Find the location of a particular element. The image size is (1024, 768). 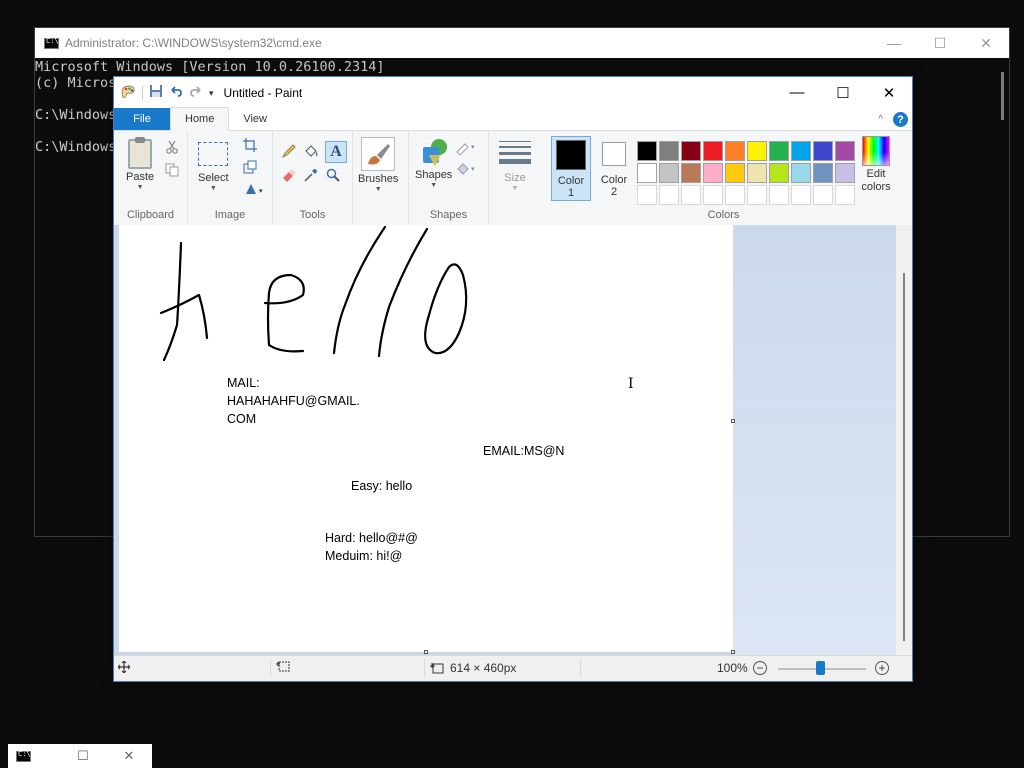

color-picker-icon is located at coordinates (311, 175).